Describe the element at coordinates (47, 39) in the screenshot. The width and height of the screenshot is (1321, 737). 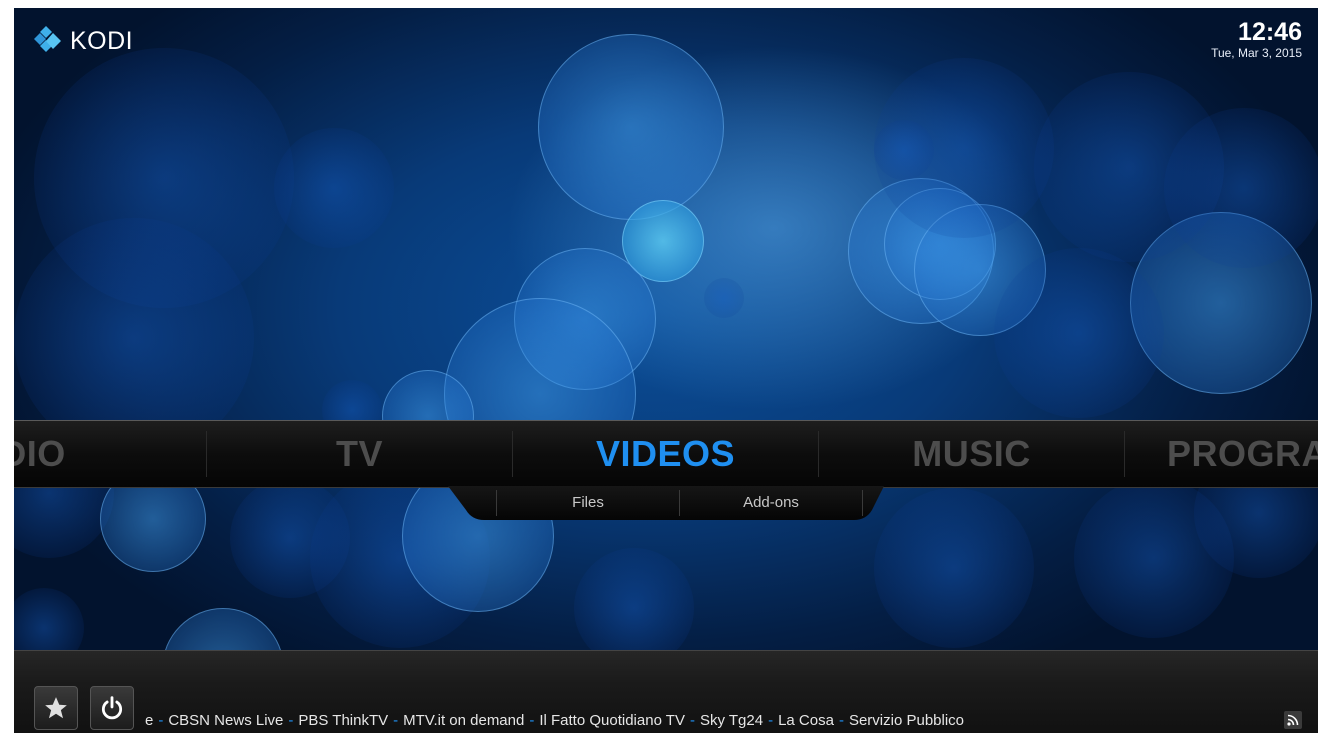
I see `kodi-logo-icon` at that location.